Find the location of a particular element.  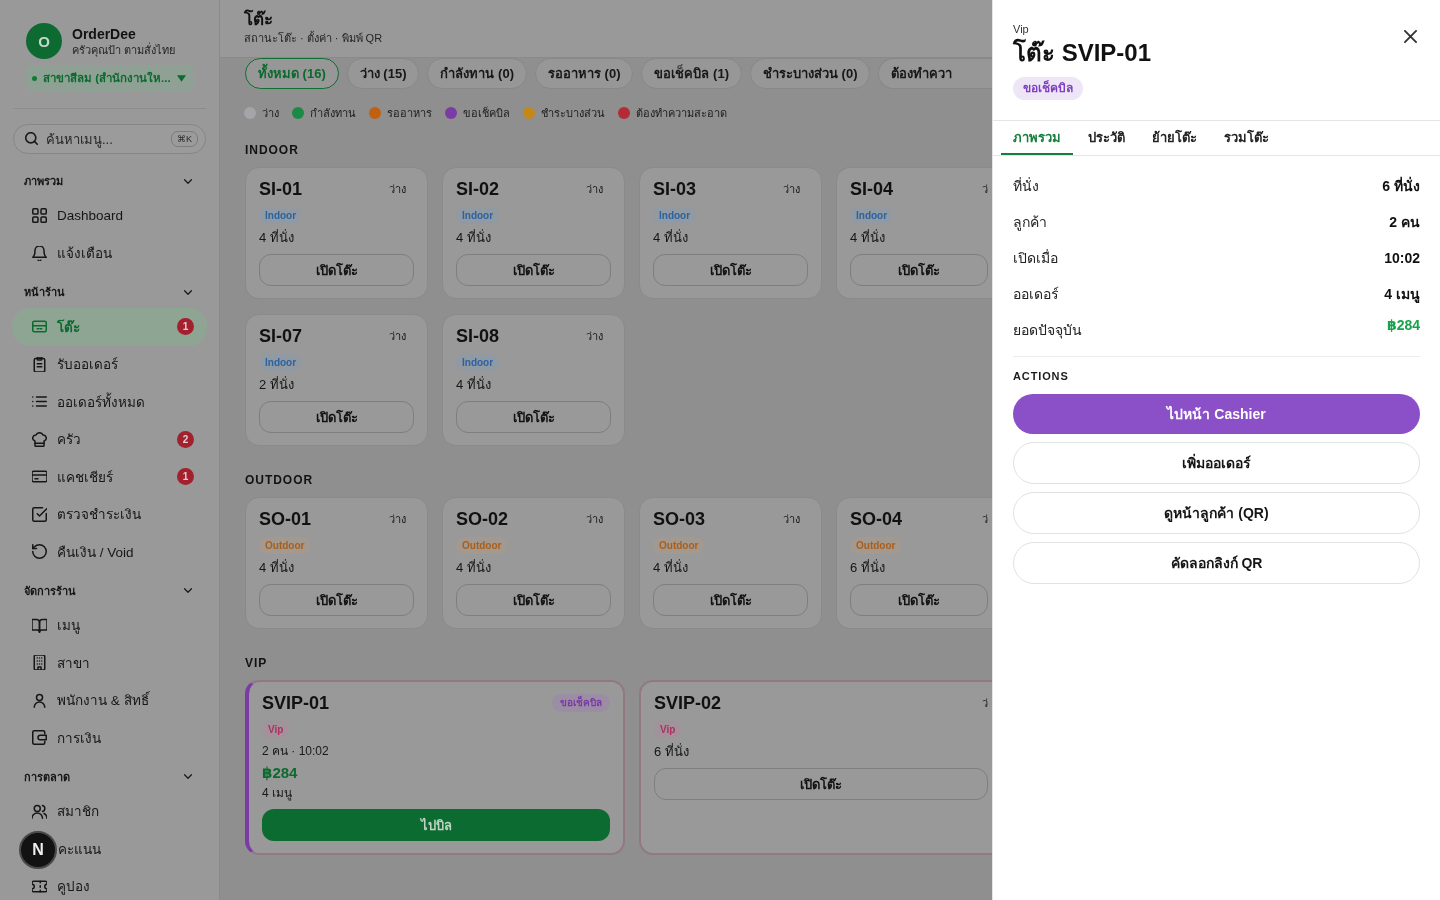

dev-tools-button: N is located at coordinates (38, 850).